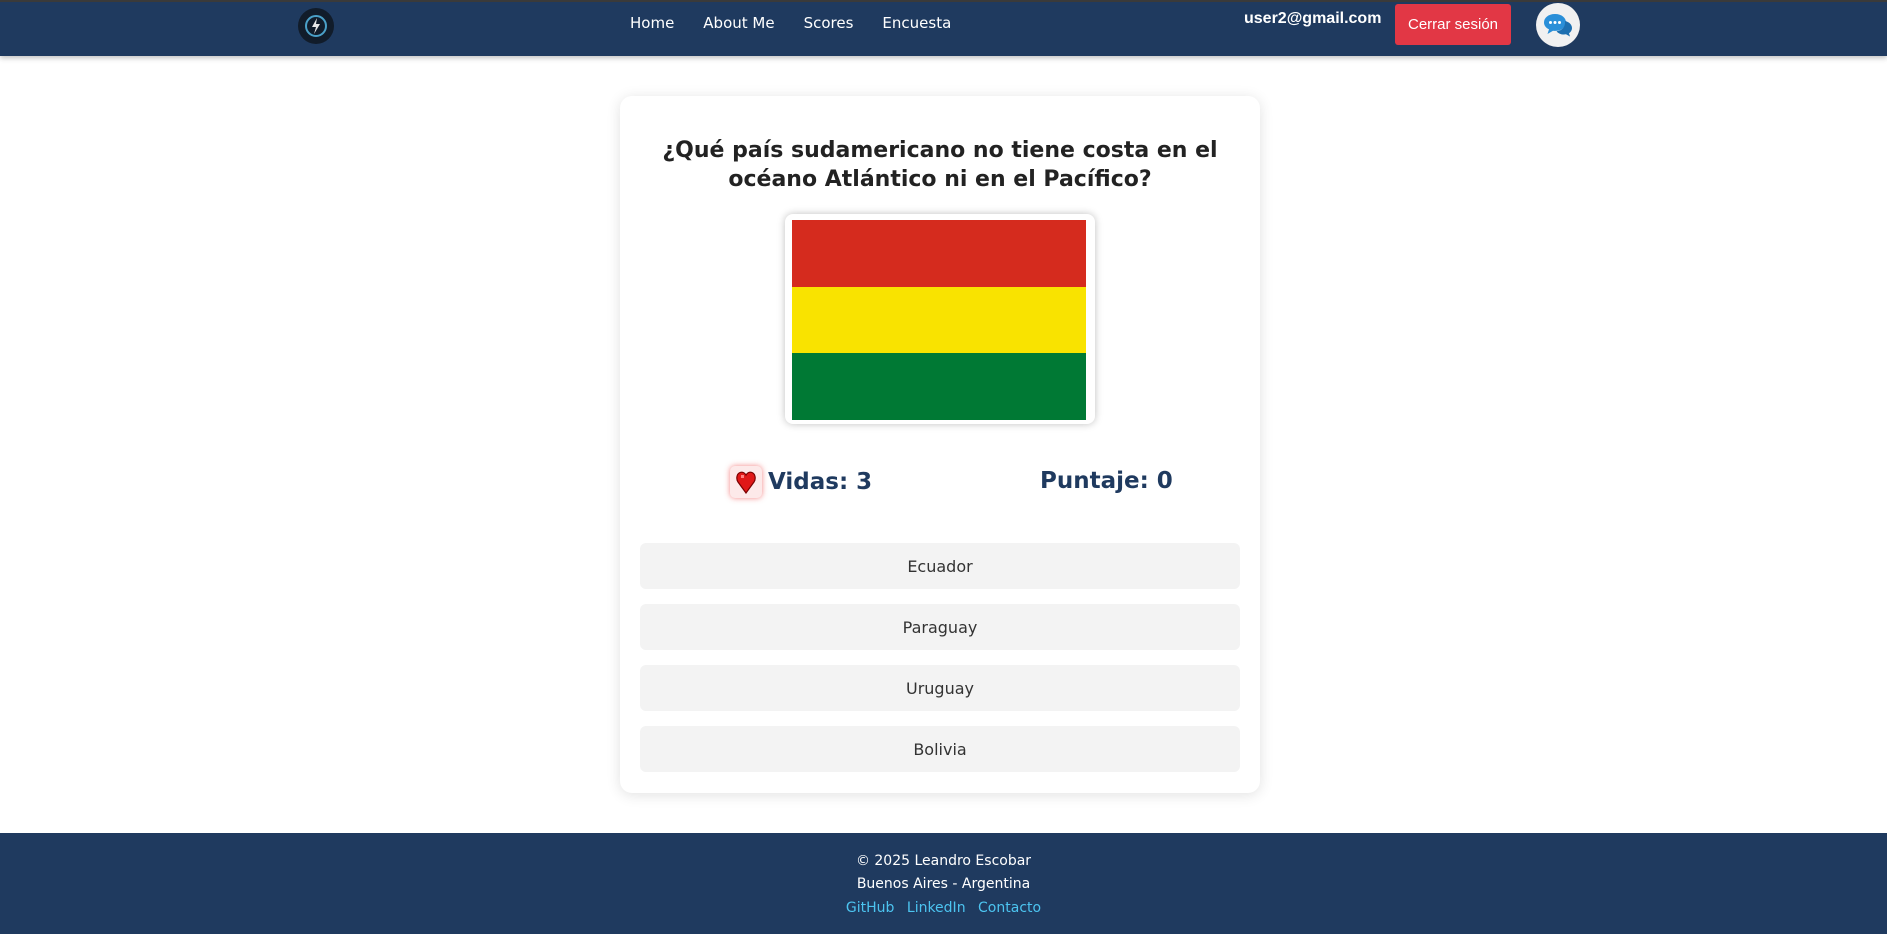  Describe the element at coordinates (1009, 908) in the screenshot. I see `footer-contacto-link: Contacto` at that location.